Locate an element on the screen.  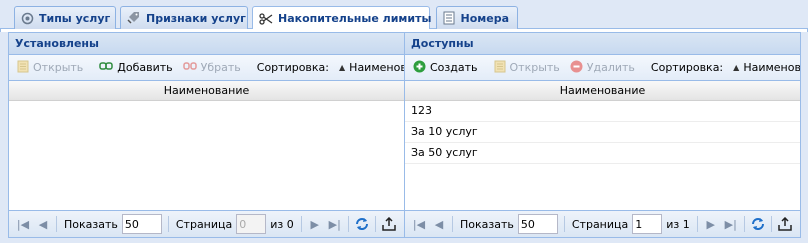
tab-cumulative-limits: Накопительные лимиты is located at coordinates (342, 18).